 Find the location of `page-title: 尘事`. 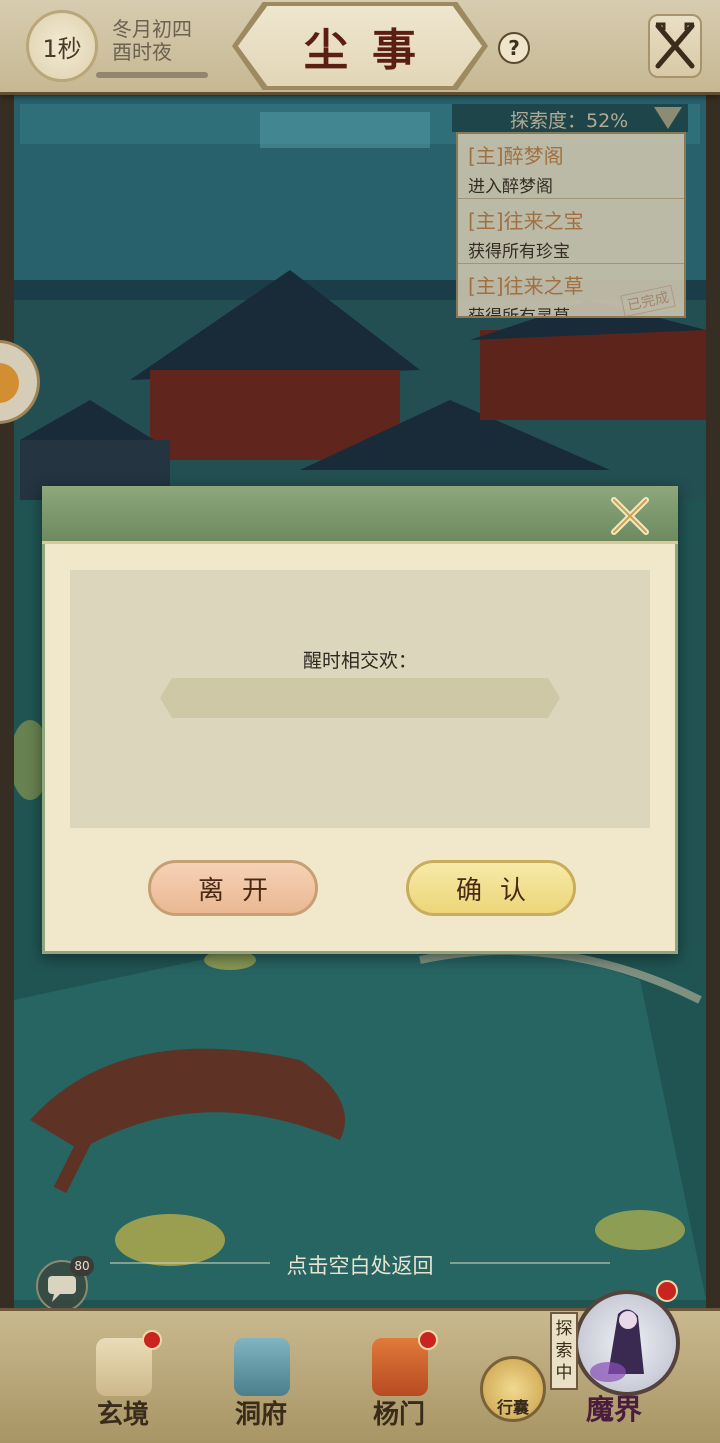

page-title: 尘事 is located at coordinates (372, 50).